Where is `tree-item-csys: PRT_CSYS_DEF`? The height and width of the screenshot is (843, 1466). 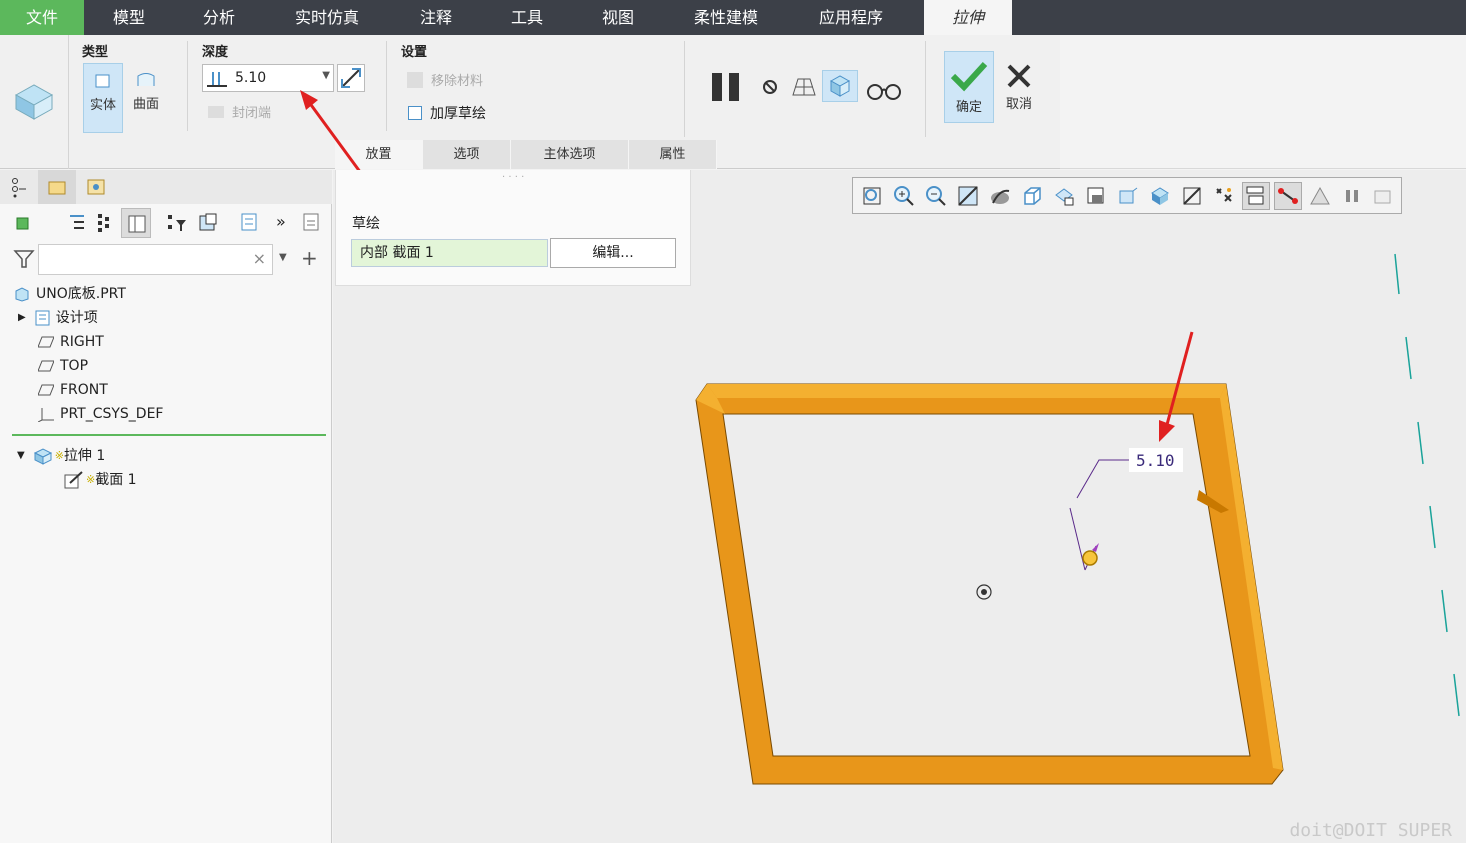
tree-item-csys: PRT_CSYS_DEF is located at coordinates (100, 414).